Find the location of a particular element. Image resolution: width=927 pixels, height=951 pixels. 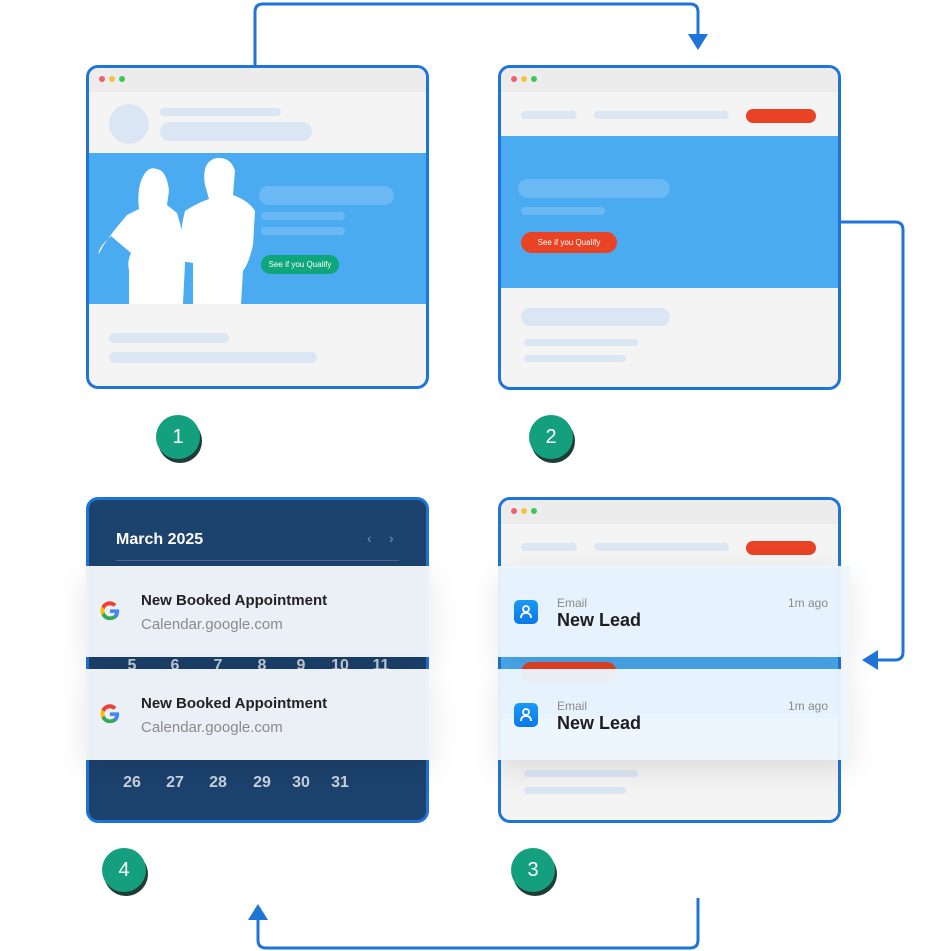

arrowhead-left-icon is located at coordinates (870, 660).